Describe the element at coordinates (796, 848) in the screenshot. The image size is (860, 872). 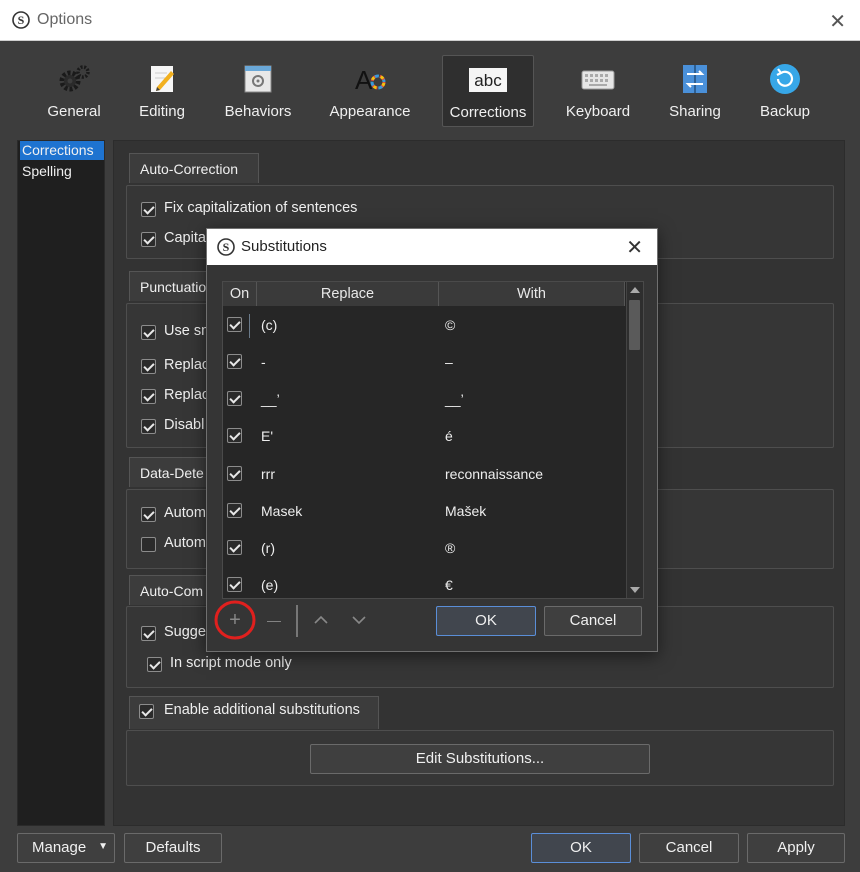
I see `apply-button: Apply` at that location.